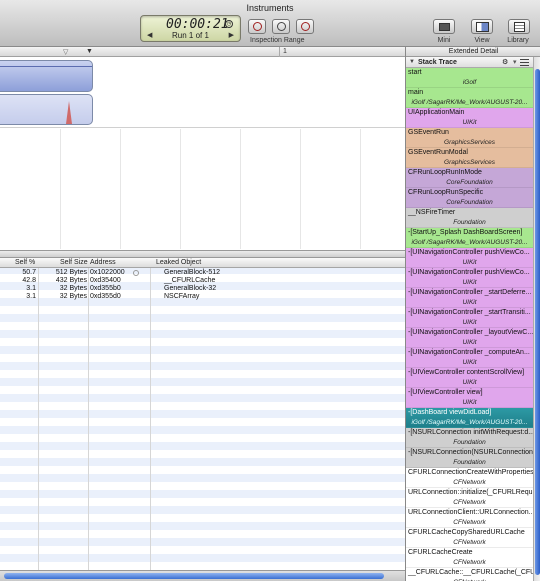 This screenshot has height=581, width=540. I want to click on gear-icon: ⚙, so click(505, 62).